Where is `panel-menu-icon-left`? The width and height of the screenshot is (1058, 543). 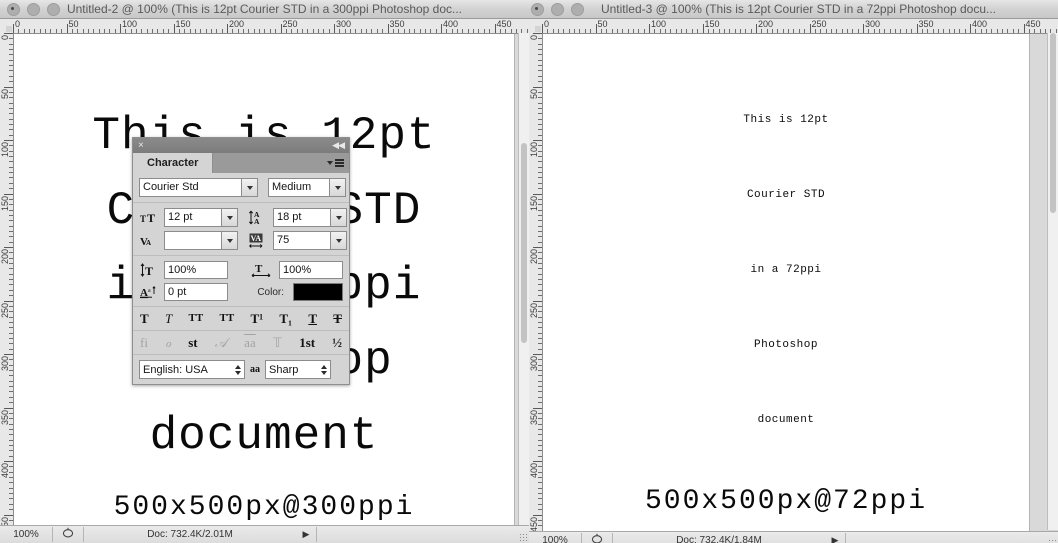 panel-menu-icon-left is located at coordinates (335, 163).